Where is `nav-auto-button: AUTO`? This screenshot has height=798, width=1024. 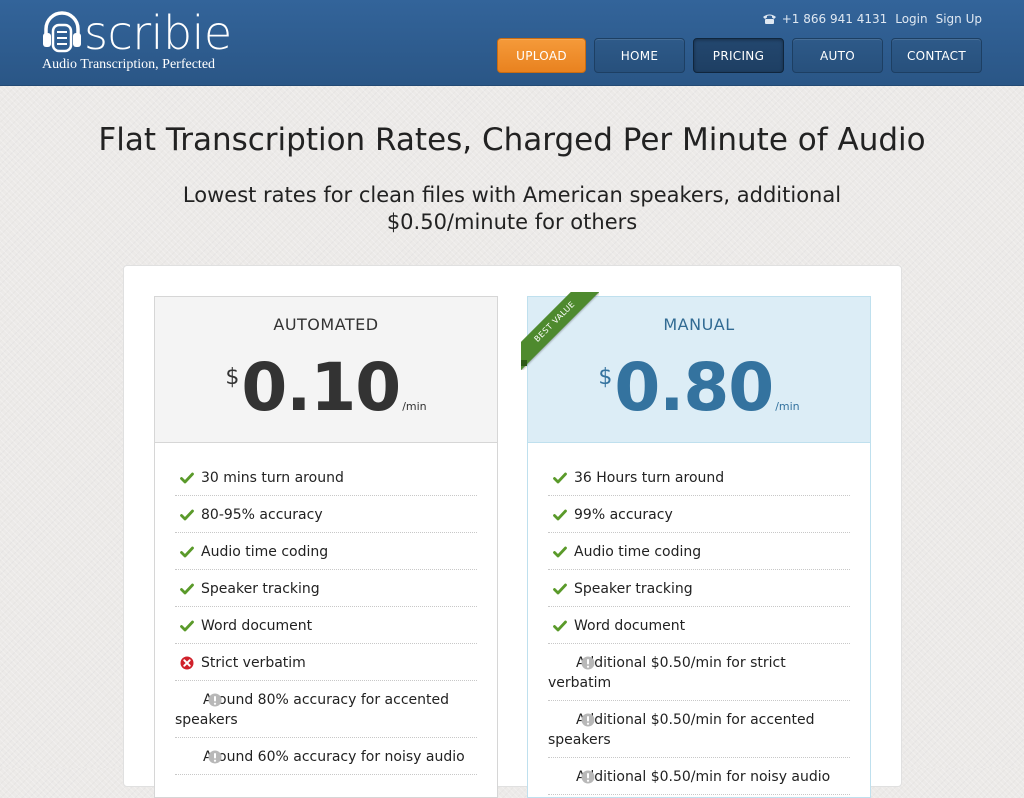 nav-auto-button: AUTO is located at coordinates (837, 55).